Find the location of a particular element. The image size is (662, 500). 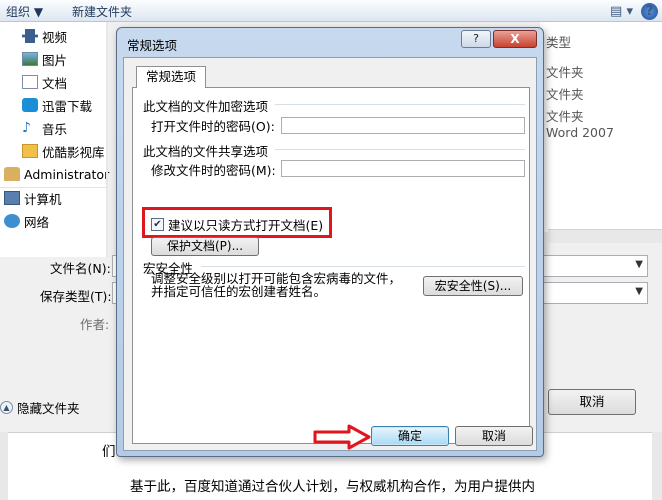

nav-item-network: 网络 is located at coordinates (26, 221).